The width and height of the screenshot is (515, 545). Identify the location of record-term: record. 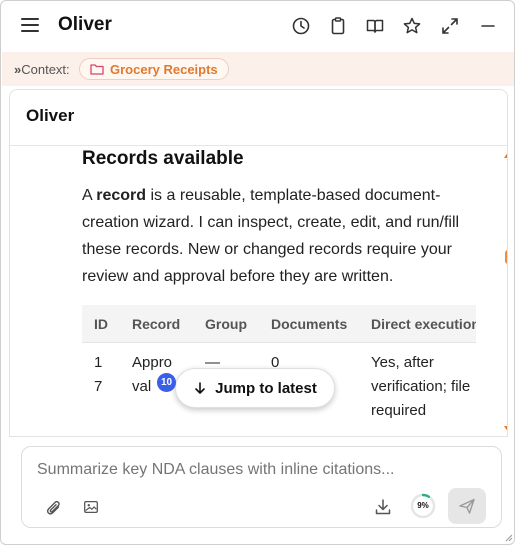
(121, 195).